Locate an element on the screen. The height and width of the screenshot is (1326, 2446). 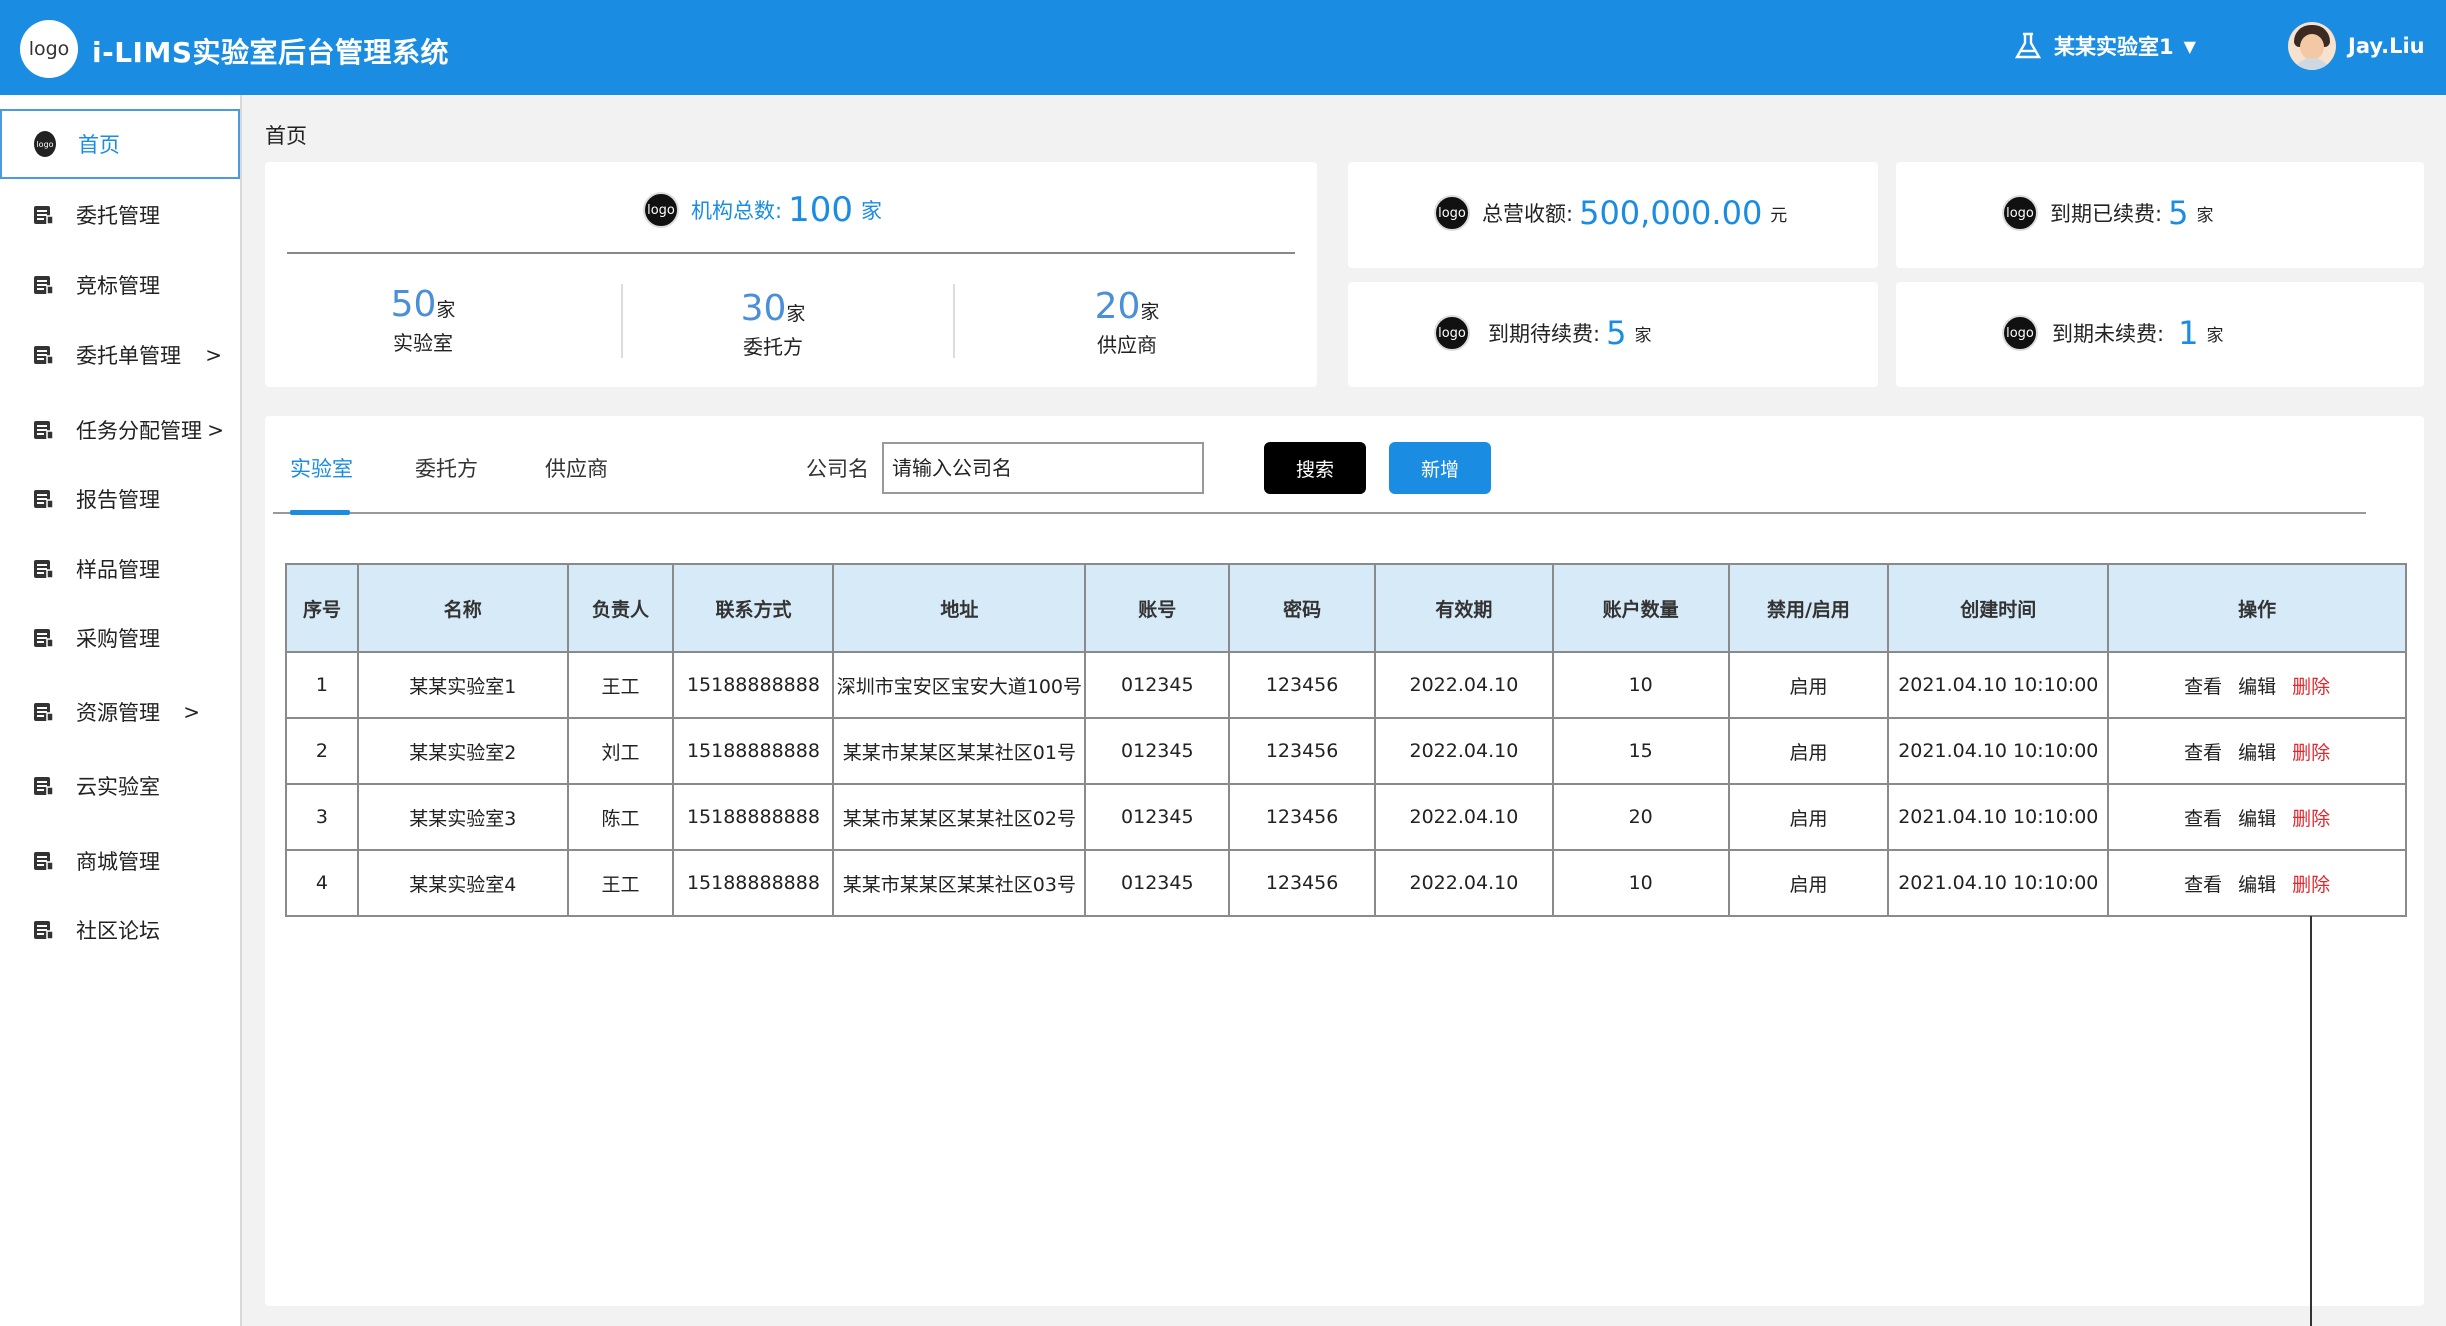
tab-labs: 实验室 is located at coordinates (321, 468).